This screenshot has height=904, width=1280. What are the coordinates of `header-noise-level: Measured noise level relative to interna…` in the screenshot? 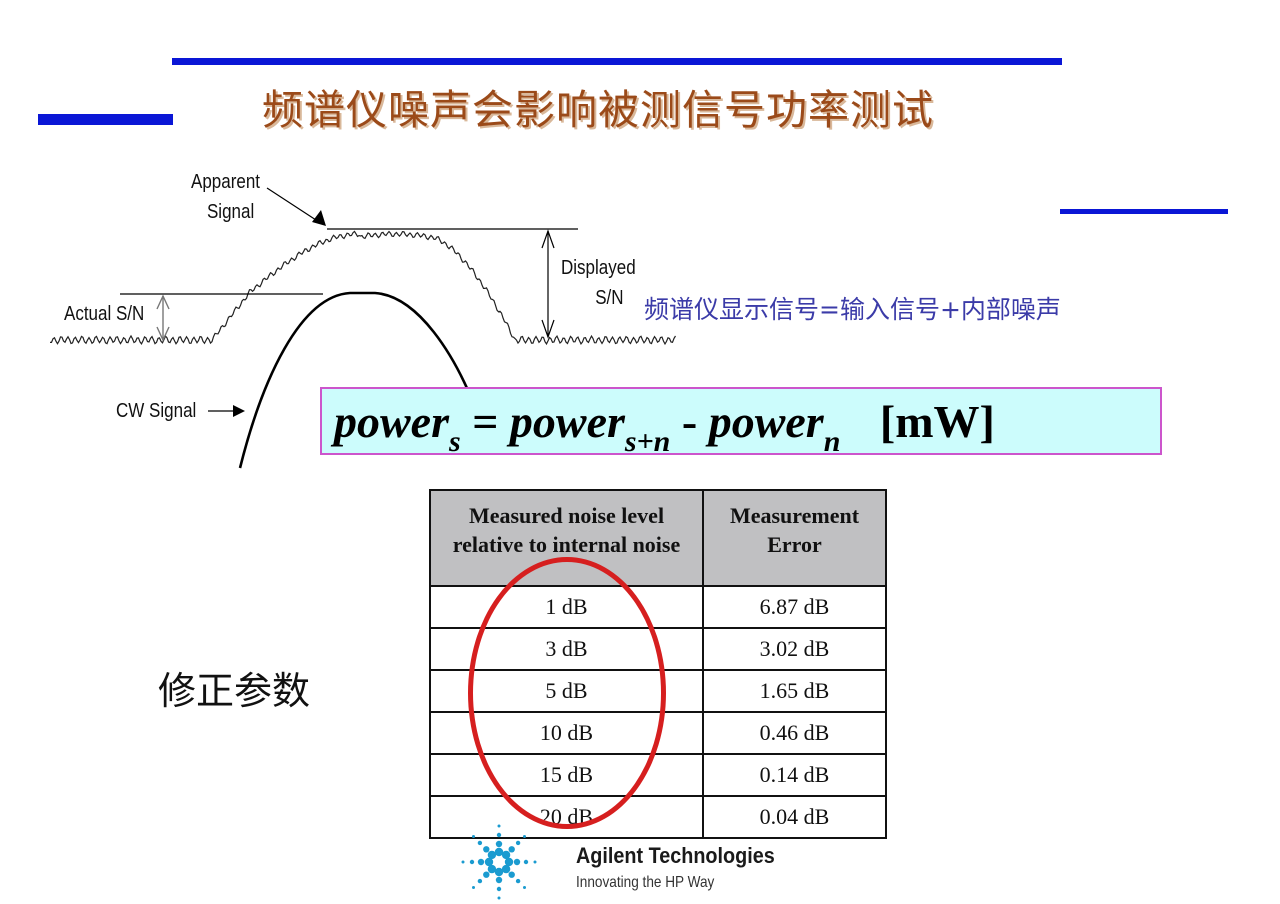 It's located at (566, 538).